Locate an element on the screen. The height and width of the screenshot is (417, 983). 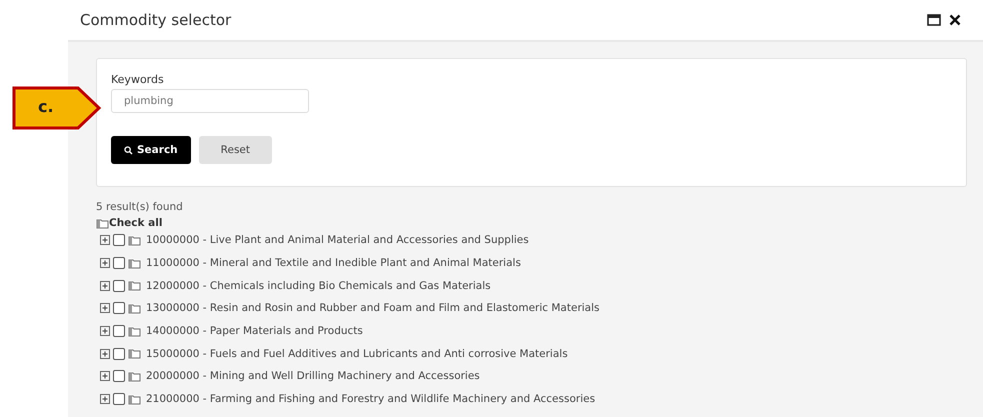
commodity-item: 21000000 - Farming and Fishing and Forestry and Wildlife Machinery and Accessories is located at coordinates (371, 399).